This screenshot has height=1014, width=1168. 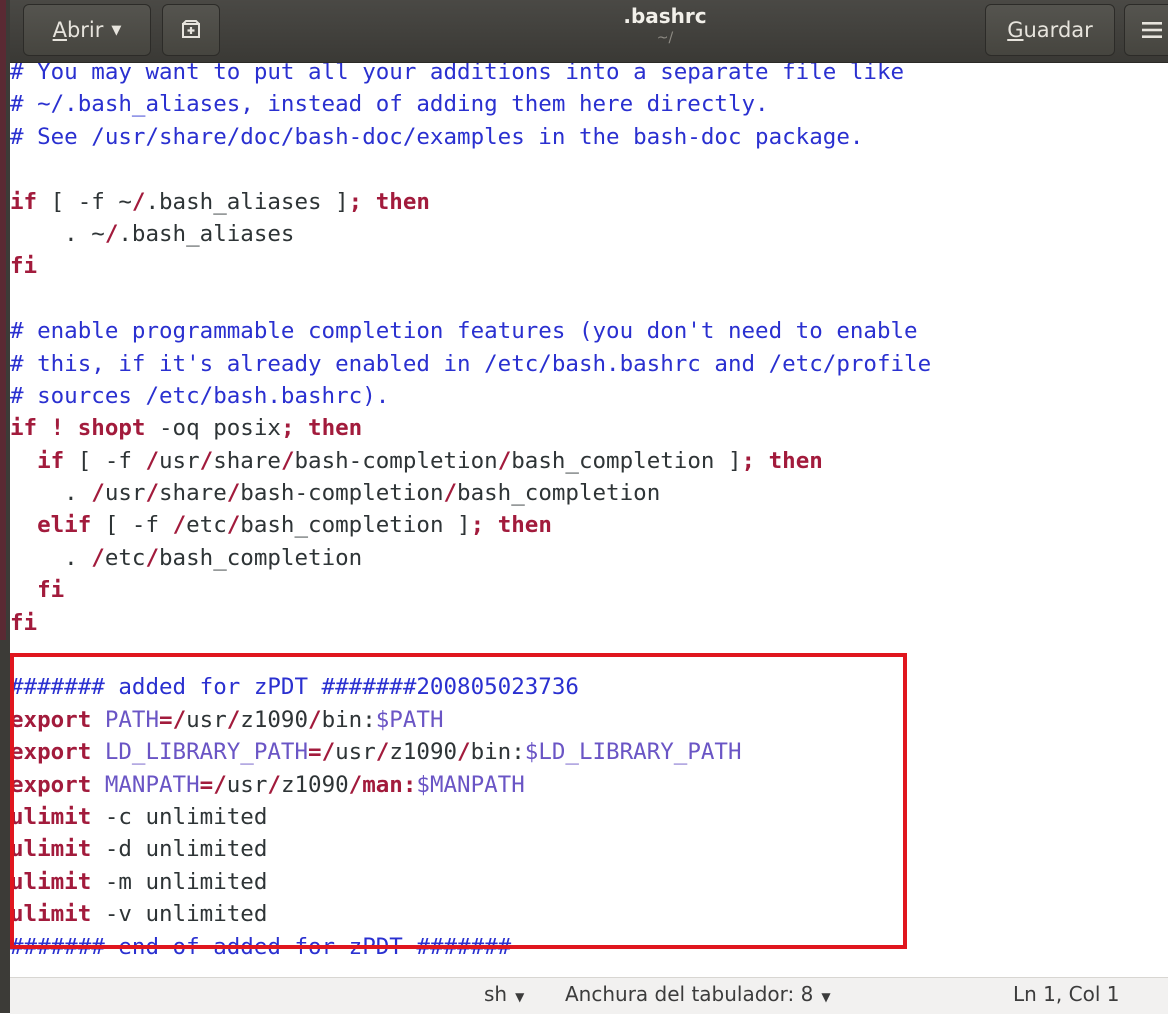 I want to click on cursor-position: Ln 1, Col 1, so click(x=1066, y=994).